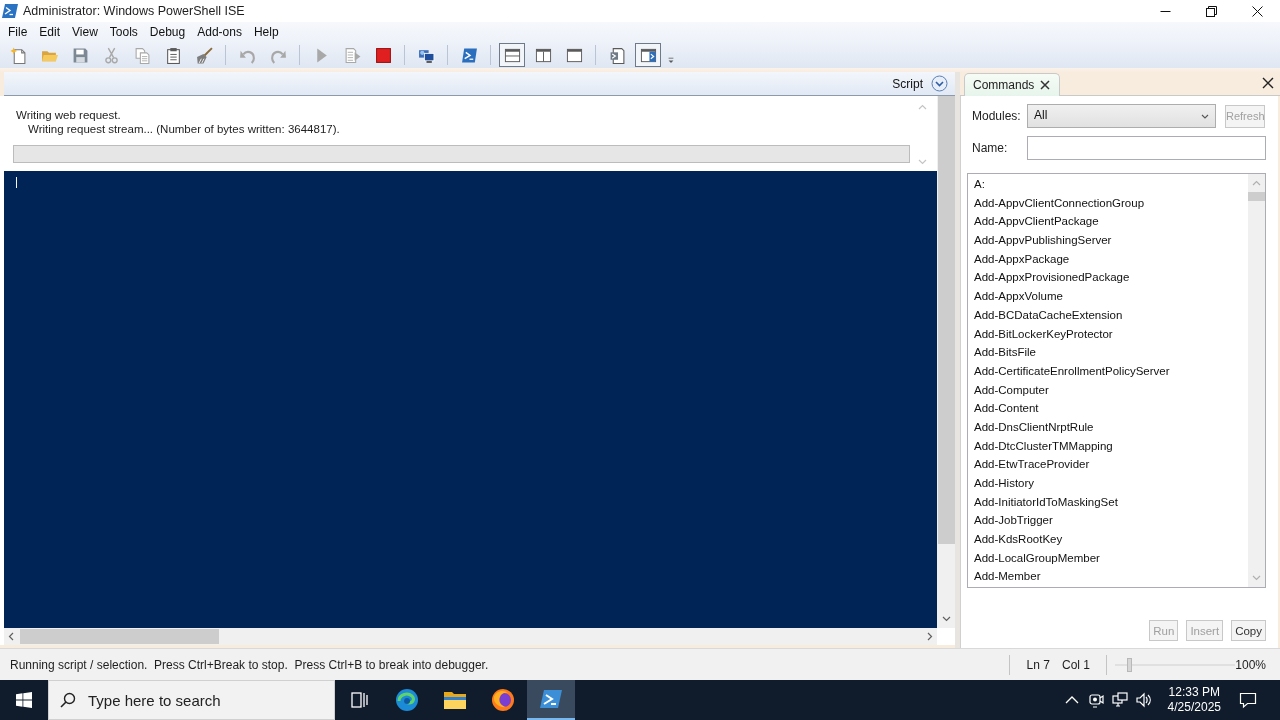 Image resolution: width=1280 pixels, height=720 pixels. I want to click on menu-item: Debug, so click(167, 32).